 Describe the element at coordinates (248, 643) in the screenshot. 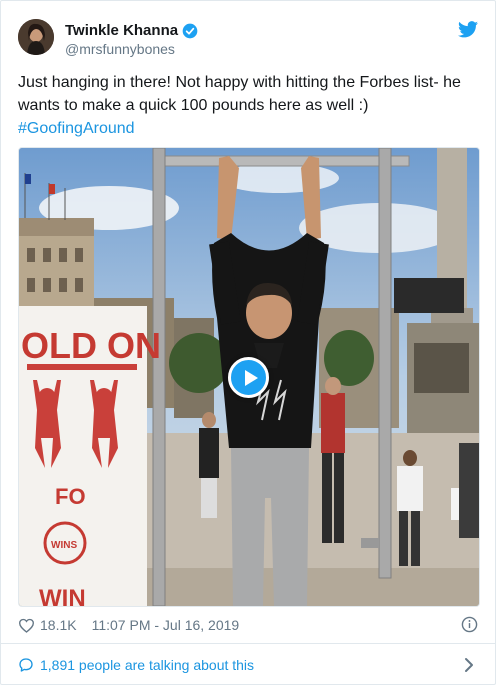

I see `divider` at that location.